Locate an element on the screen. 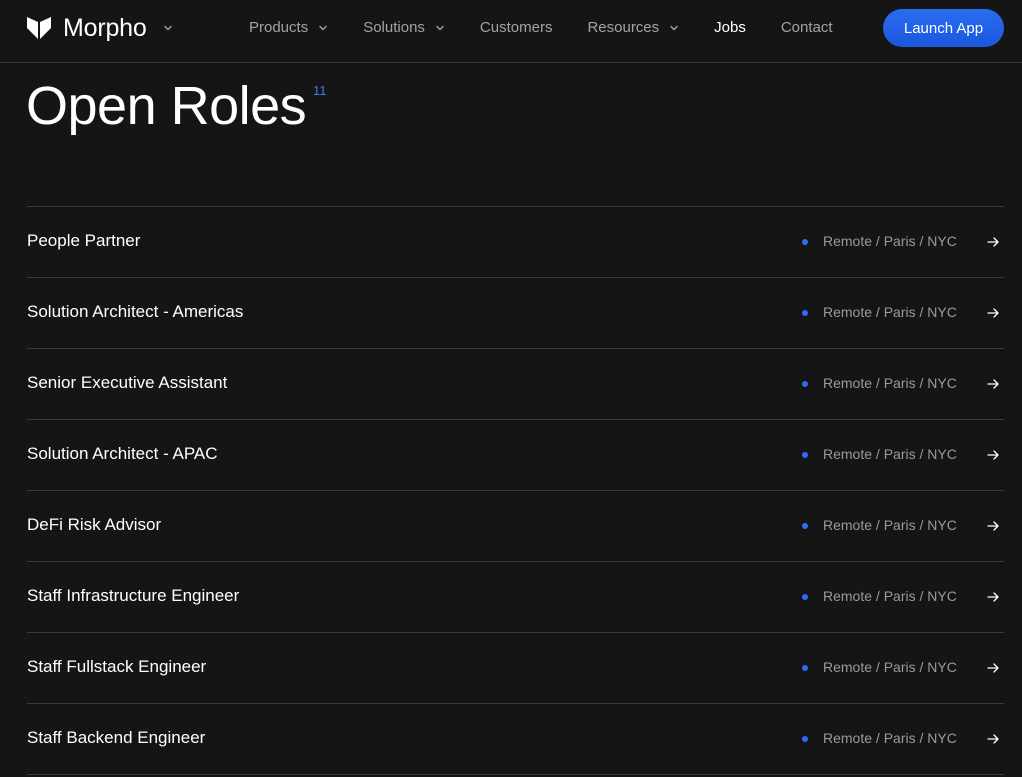 The image size is (1022, 777). role-title: Solution Architect - APAC is located at coordinates (122, 453).